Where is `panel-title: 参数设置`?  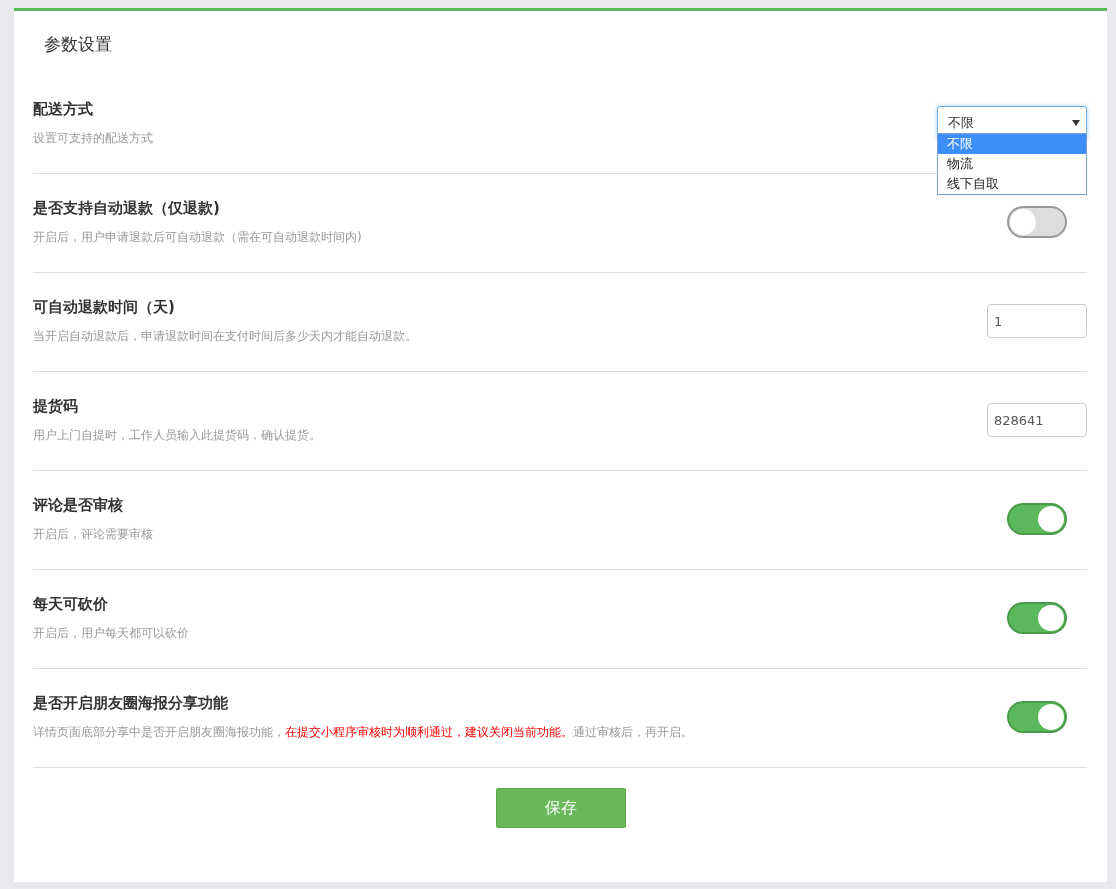
panel-title: 参数设置 is located at coordinates (78, 44).